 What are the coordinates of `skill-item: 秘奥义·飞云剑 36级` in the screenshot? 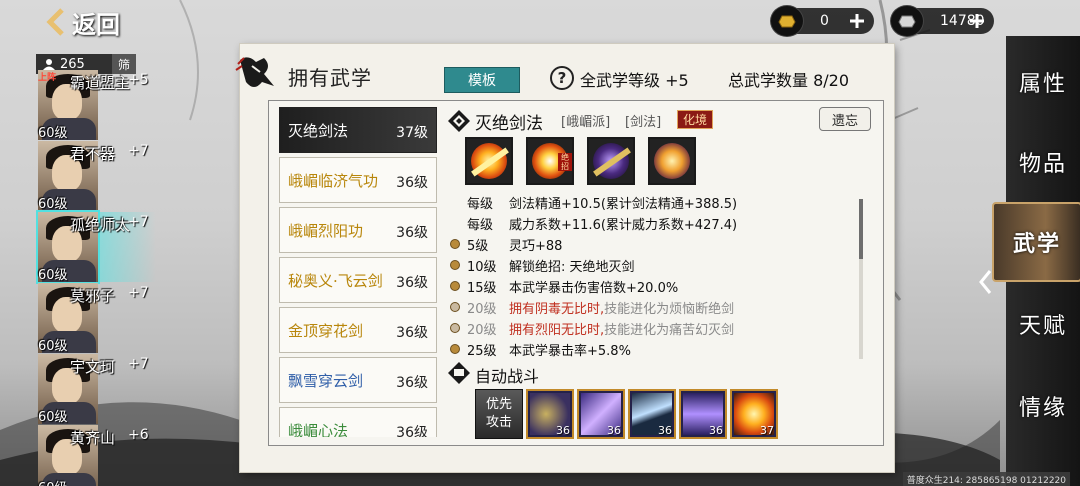 It's located at (358, 280).